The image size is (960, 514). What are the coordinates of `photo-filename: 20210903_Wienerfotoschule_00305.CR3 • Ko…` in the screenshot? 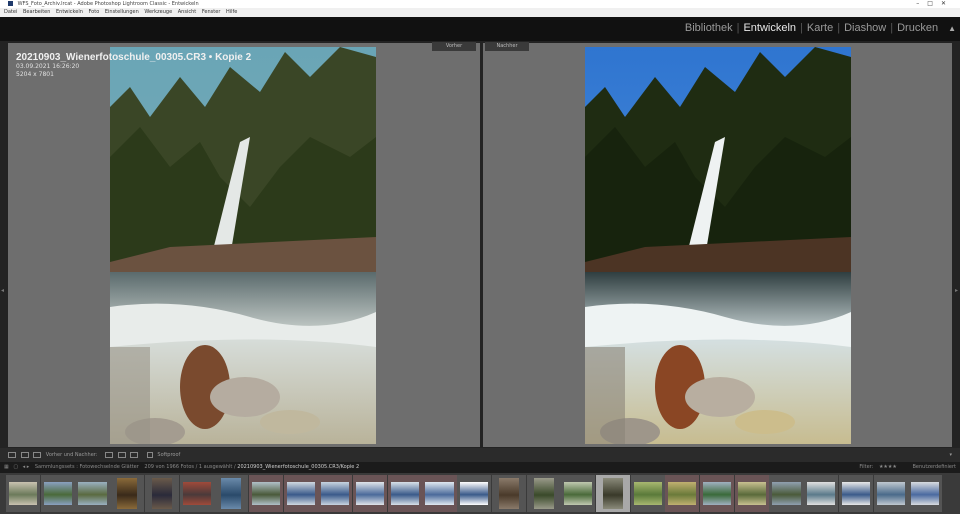 It's located at (134, 57).